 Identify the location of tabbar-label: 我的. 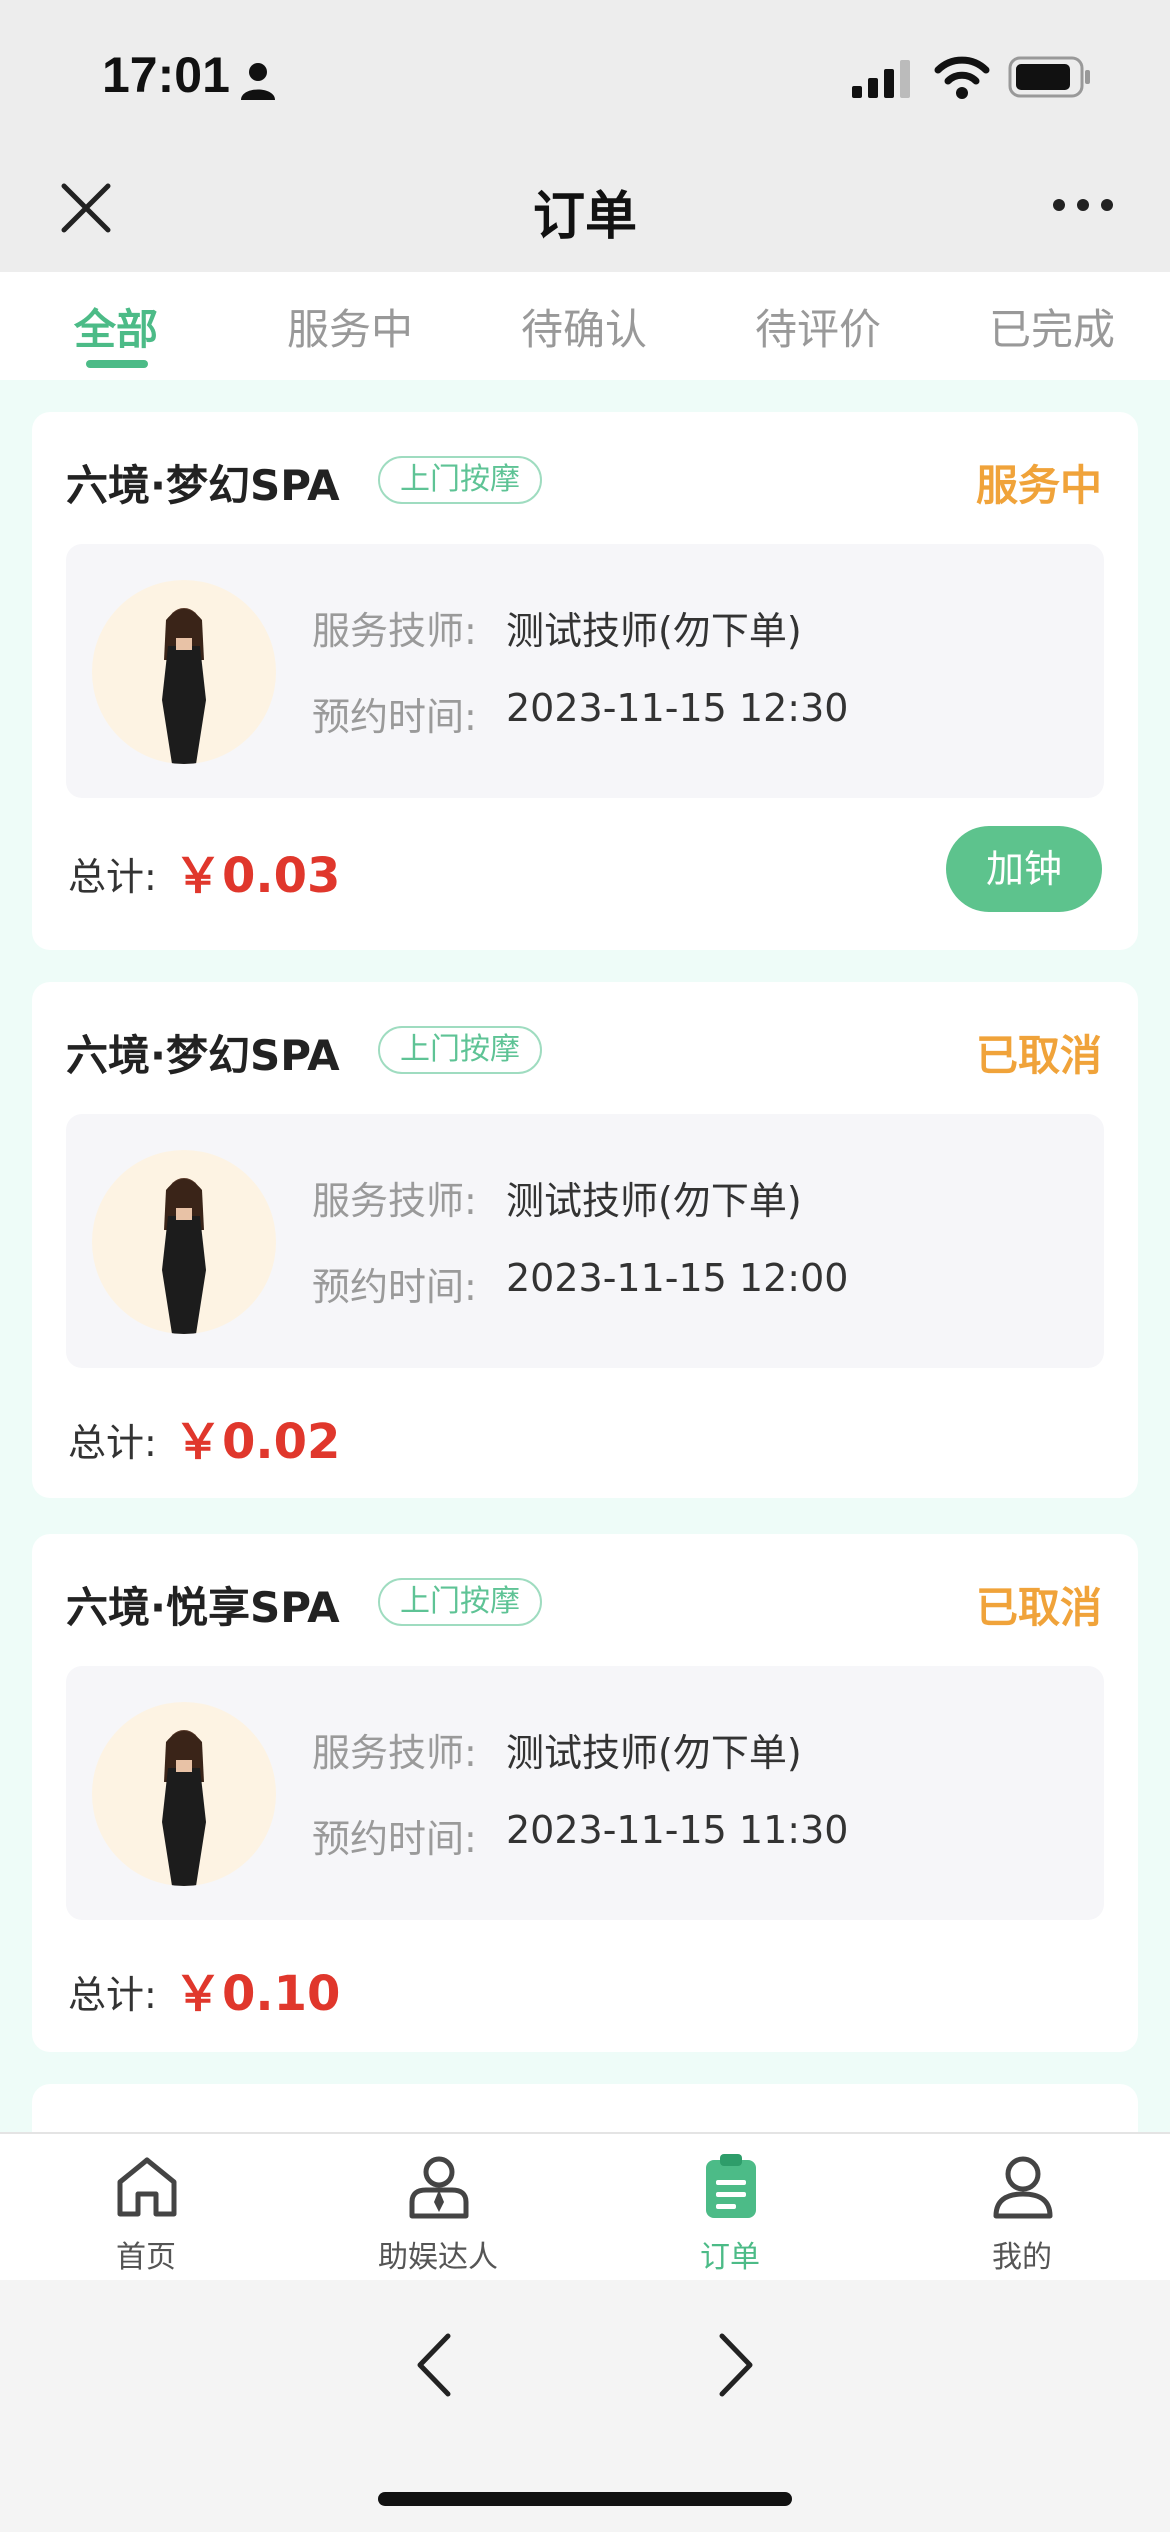
(1022, 2257).